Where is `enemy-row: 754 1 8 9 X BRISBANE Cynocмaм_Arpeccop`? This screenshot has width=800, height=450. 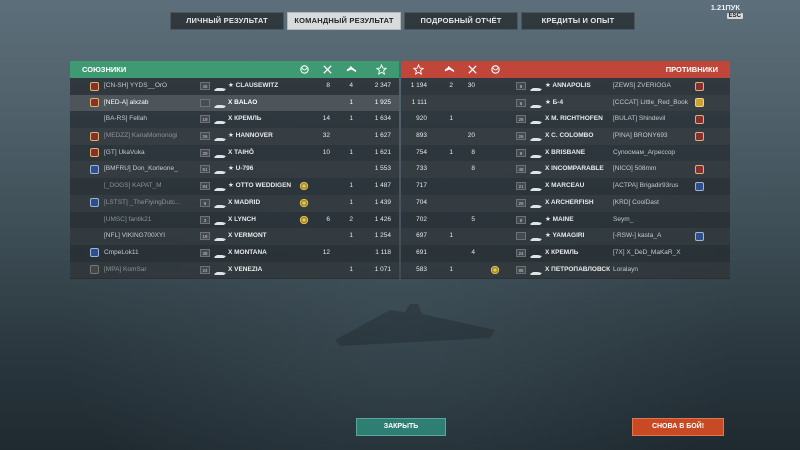
enemy-row: 754 1 8 9 X BRISBANE Cynocмaм_Arpeccop is located at coordinates (565, 153).